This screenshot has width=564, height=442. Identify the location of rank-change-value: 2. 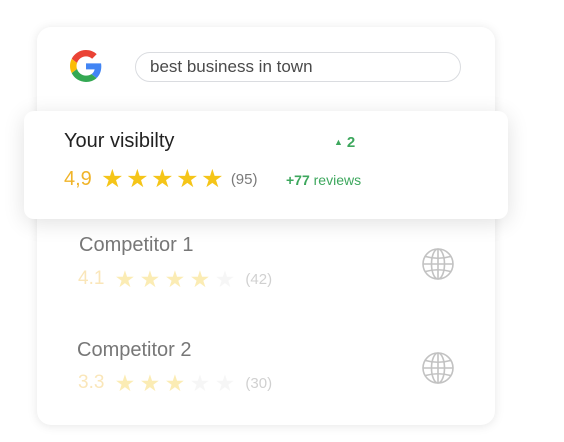
(351, 142).